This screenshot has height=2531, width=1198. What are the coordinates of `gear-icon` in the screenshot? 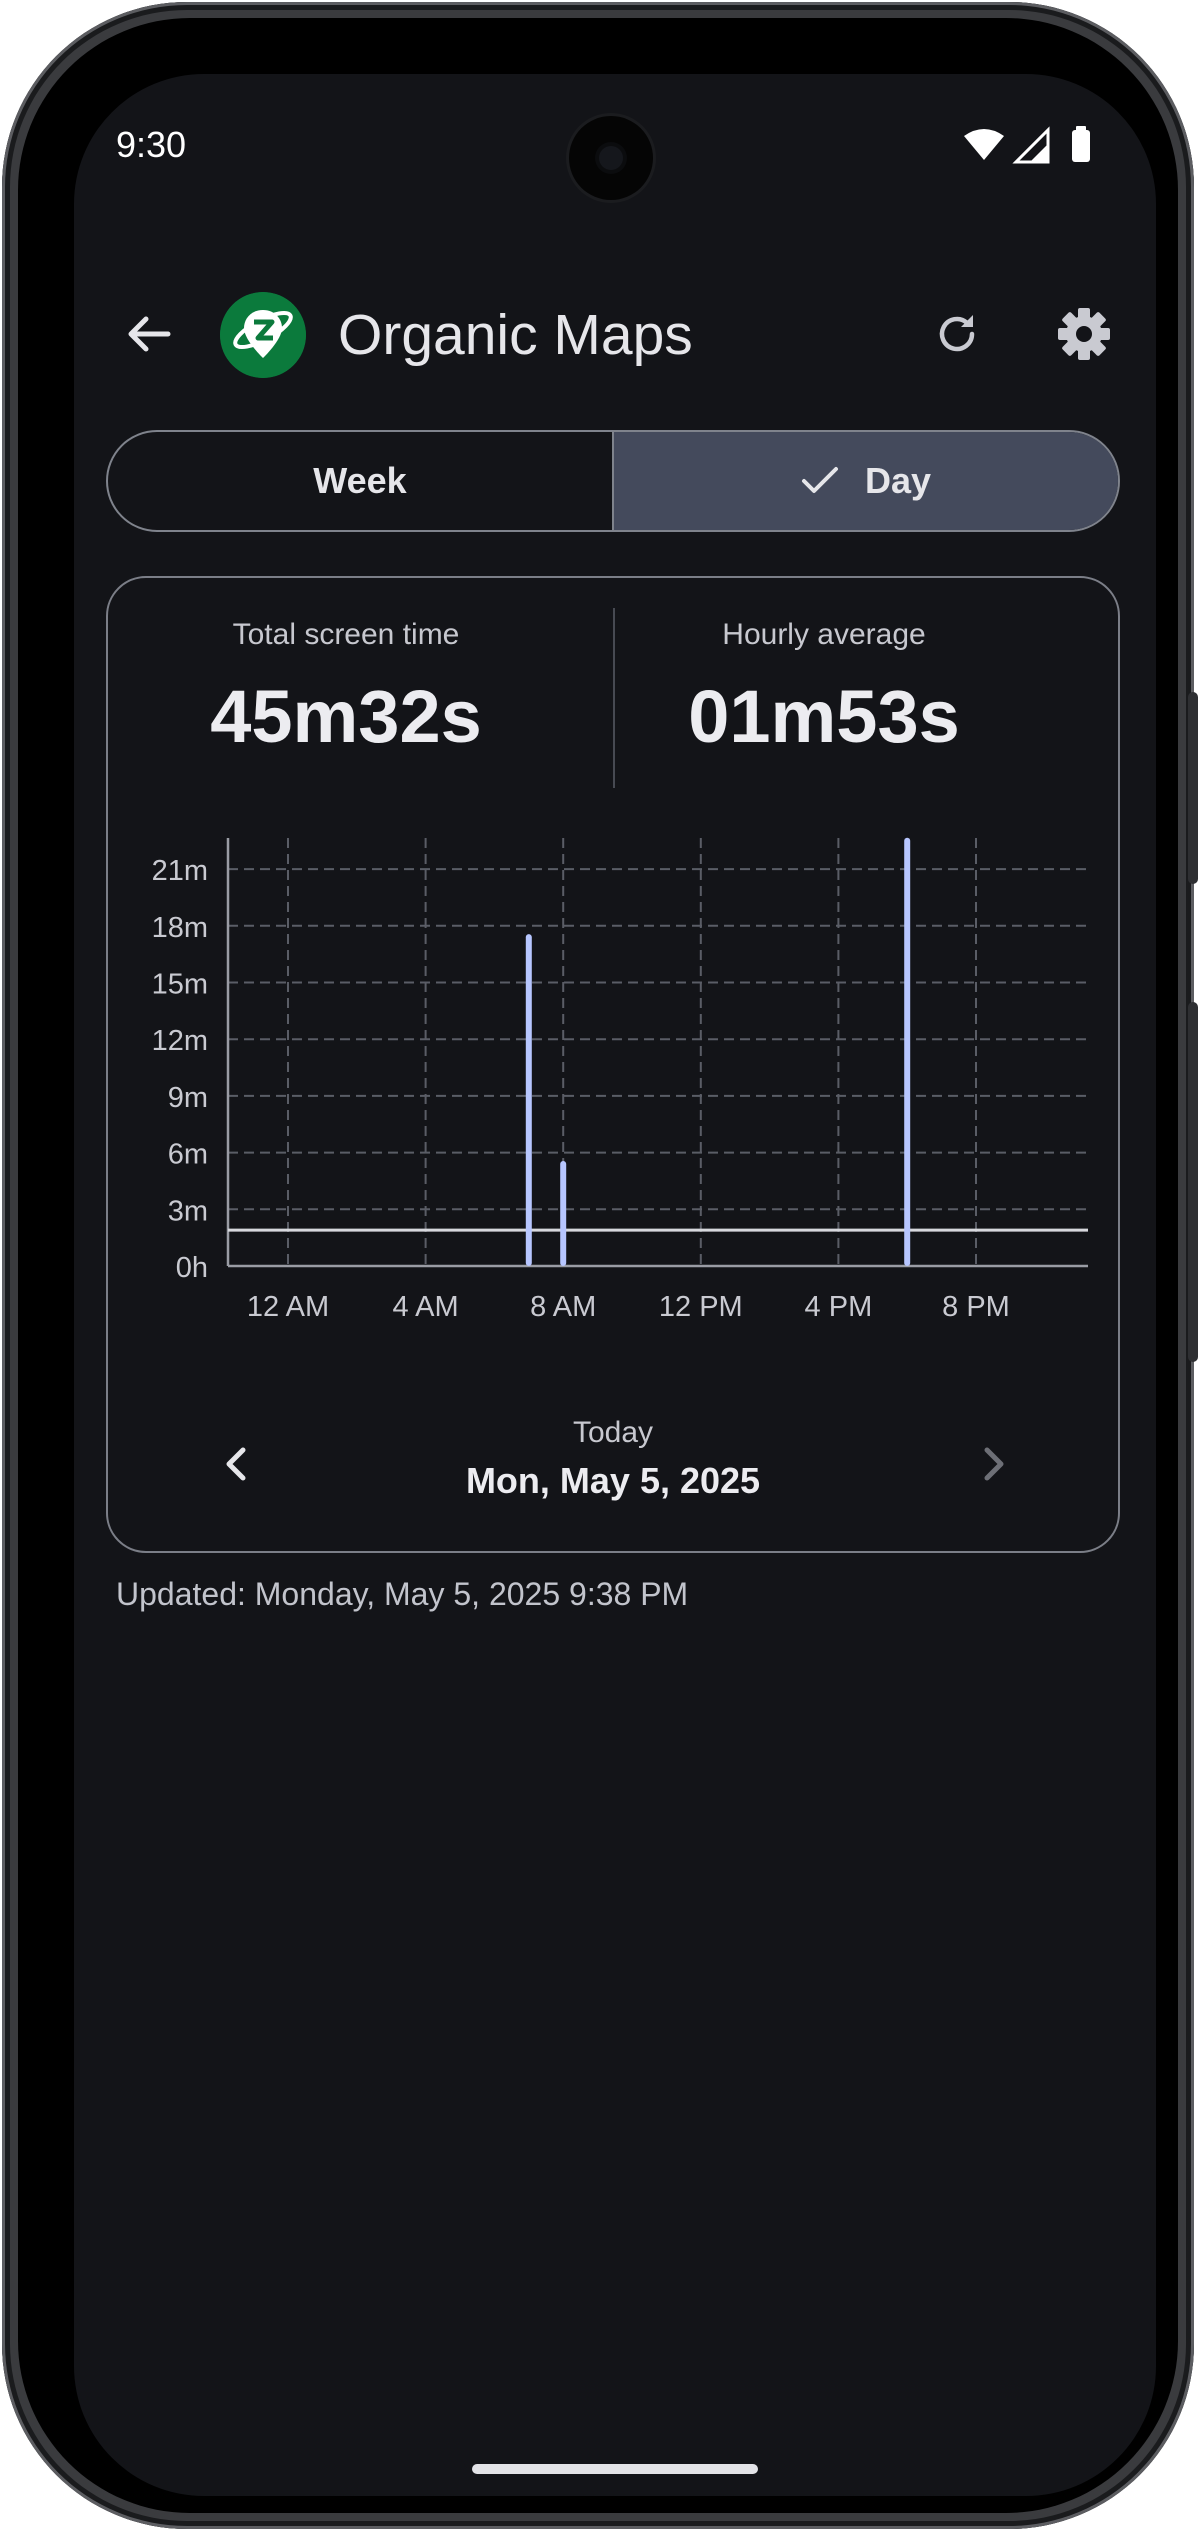 It's located at (1084, 334).